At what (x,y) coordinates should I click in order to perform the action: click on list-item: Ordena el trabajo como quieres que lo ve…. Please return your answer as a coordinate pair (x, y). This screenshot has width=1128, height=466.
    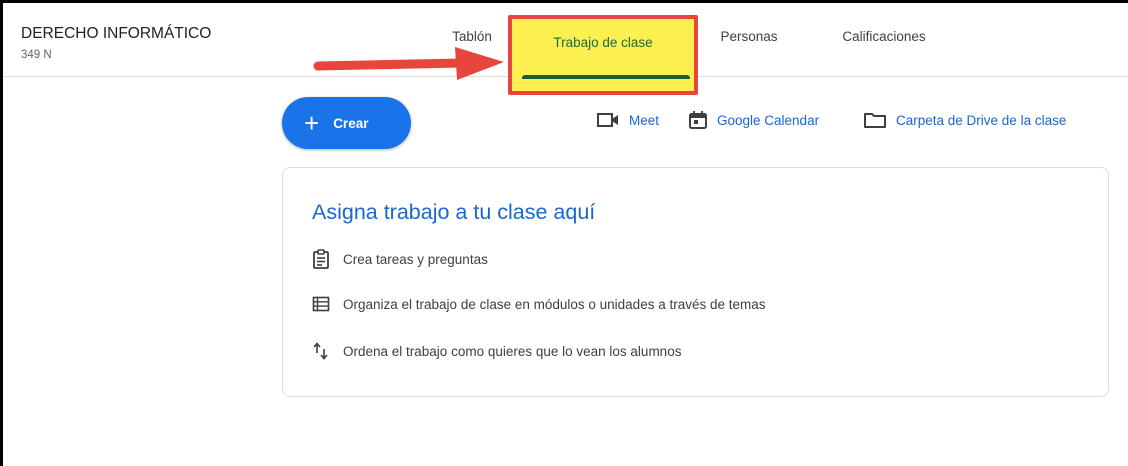
    Looking at the image, I should click on (496, 351).